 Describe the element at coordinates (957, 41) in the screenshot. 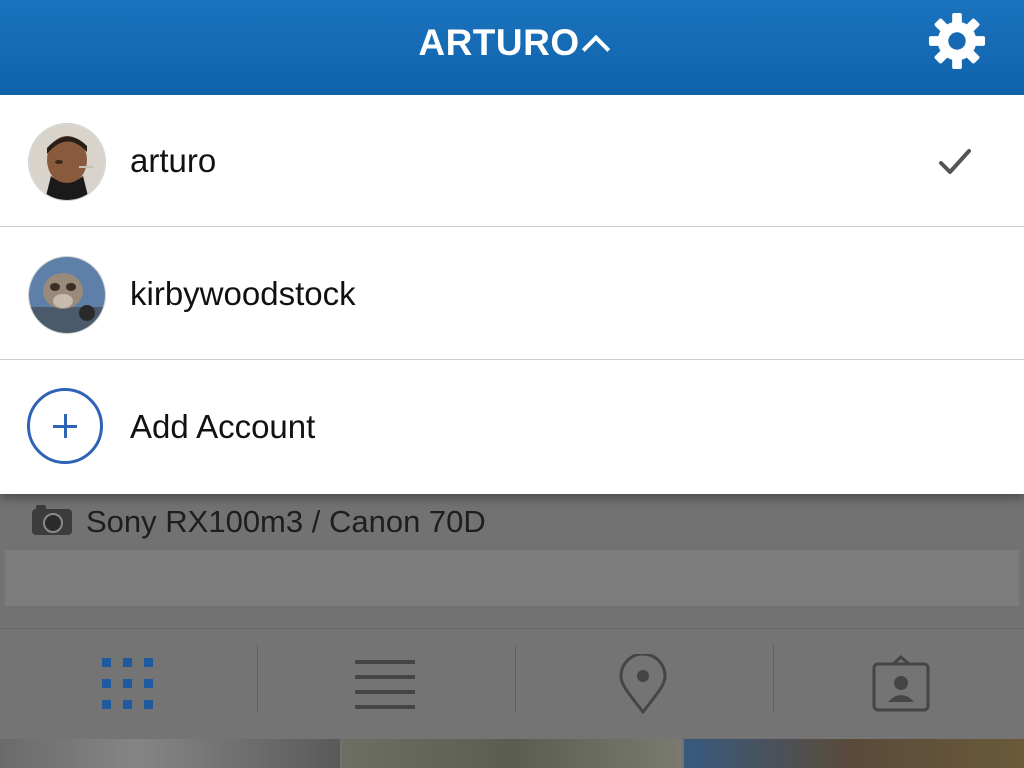

I see `gear-icon` at that location.